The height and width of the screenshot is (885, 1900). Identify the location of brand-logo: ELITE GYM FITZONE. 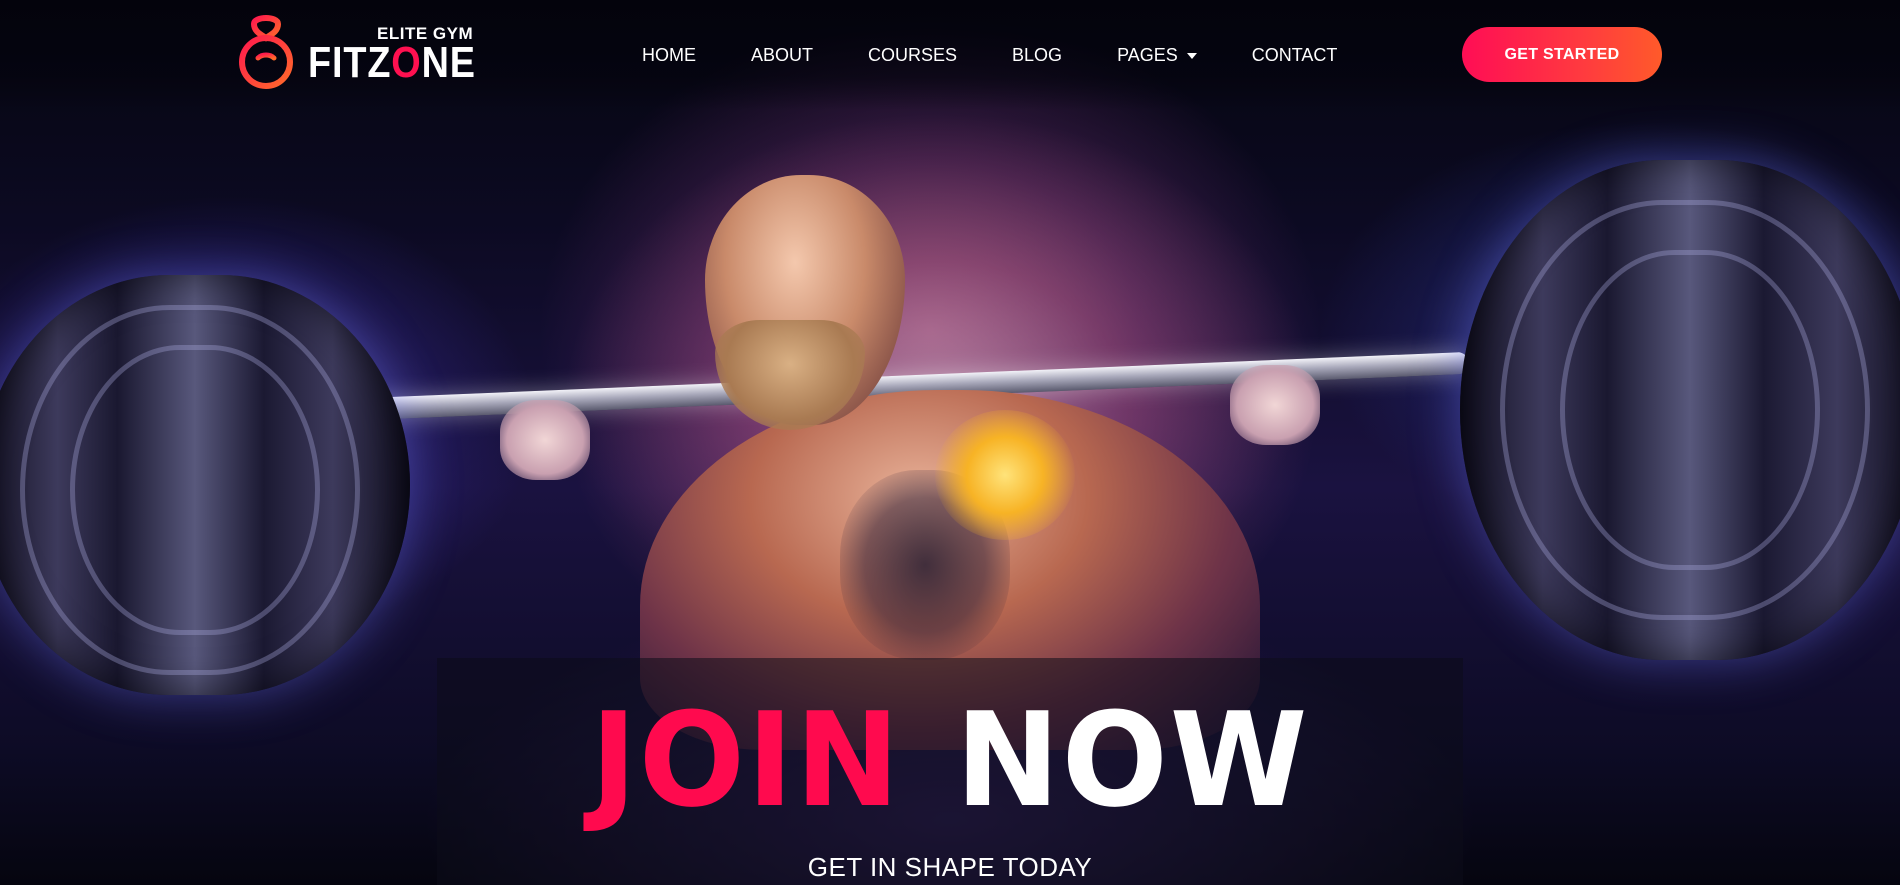
(356, 52).